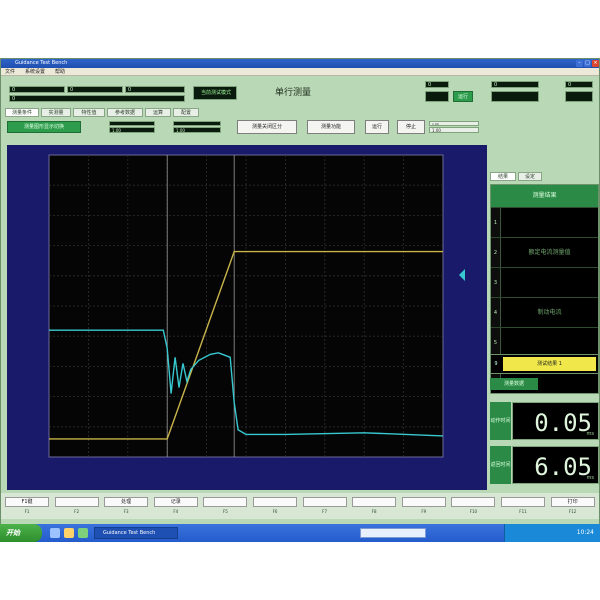 The height and width of the screenshot is (600, 600). I want to click on fkey-5-caption: F5, so click(225, 511).